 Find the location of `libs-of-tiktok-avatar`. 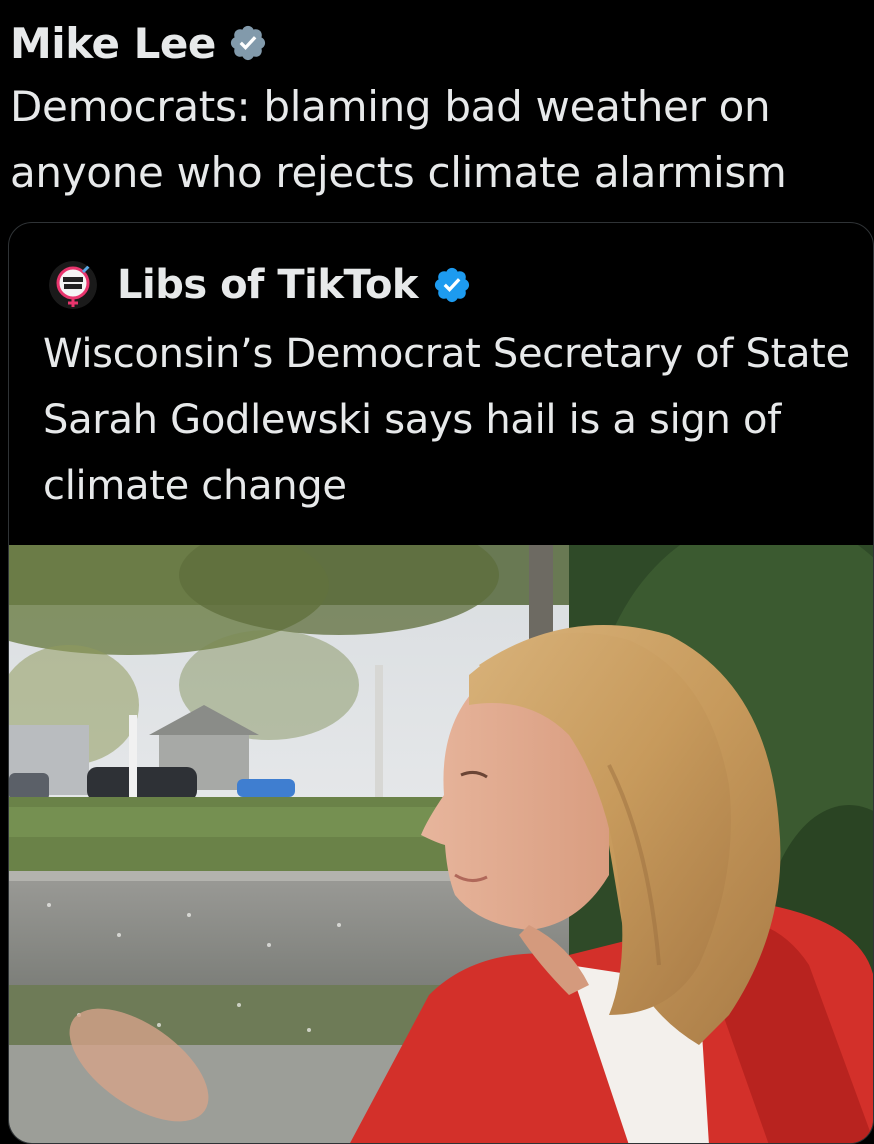

libs-of-tiktok-avatar is located at coordinates (73, 285).